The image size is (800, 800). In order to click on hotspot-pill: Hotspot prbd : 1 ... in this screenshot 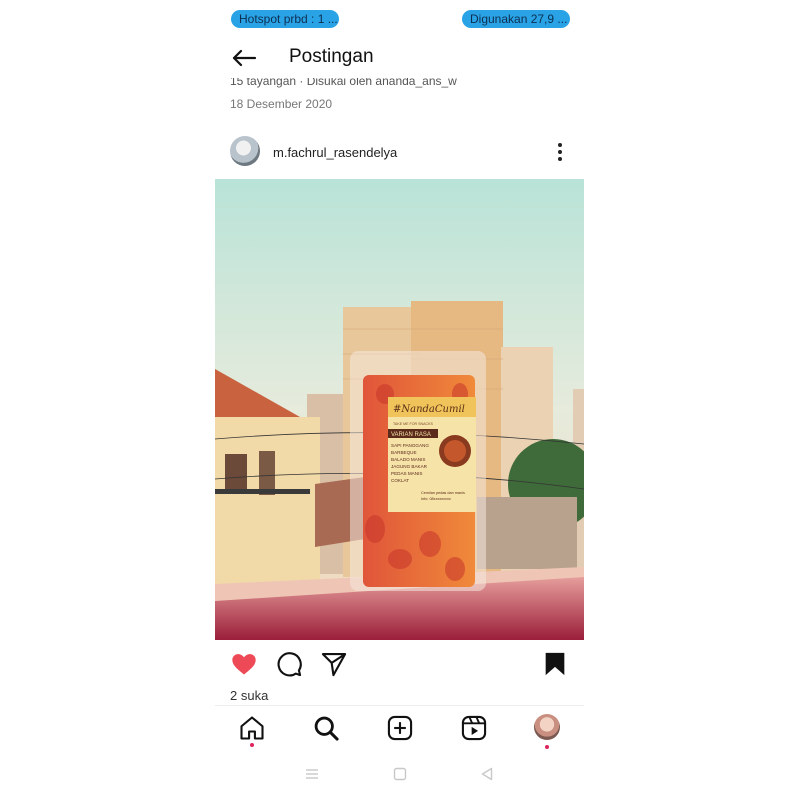, I will do `click(285, 19)`.